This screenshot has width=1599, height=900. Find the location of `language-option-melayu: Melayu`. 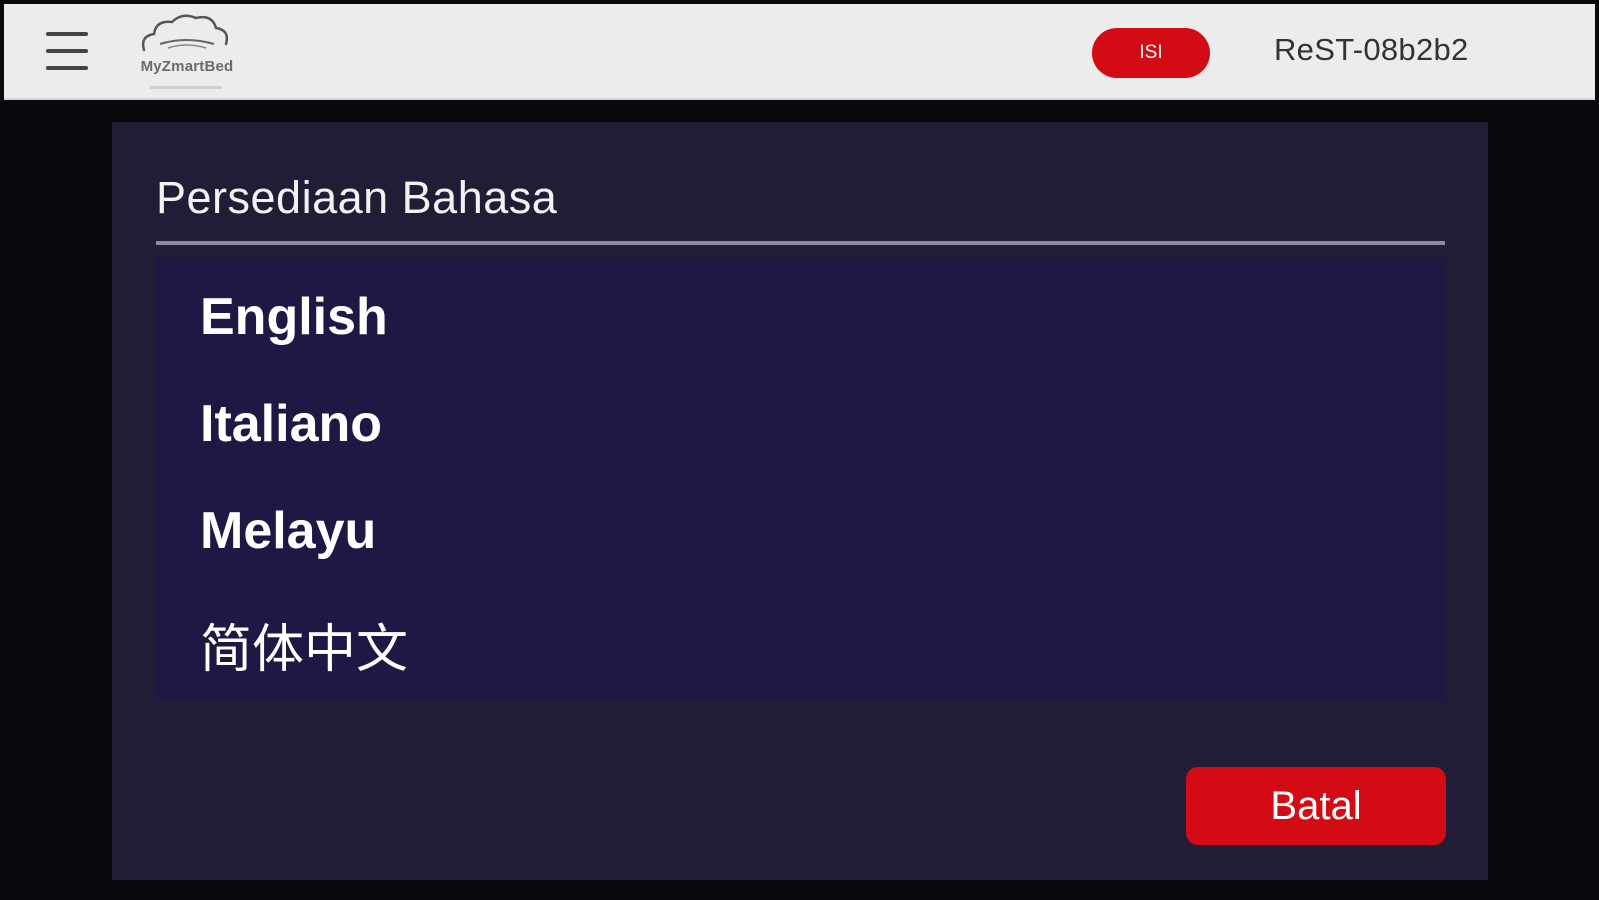

language-option-melayu: Melayu is located at coordinates (288, 531).